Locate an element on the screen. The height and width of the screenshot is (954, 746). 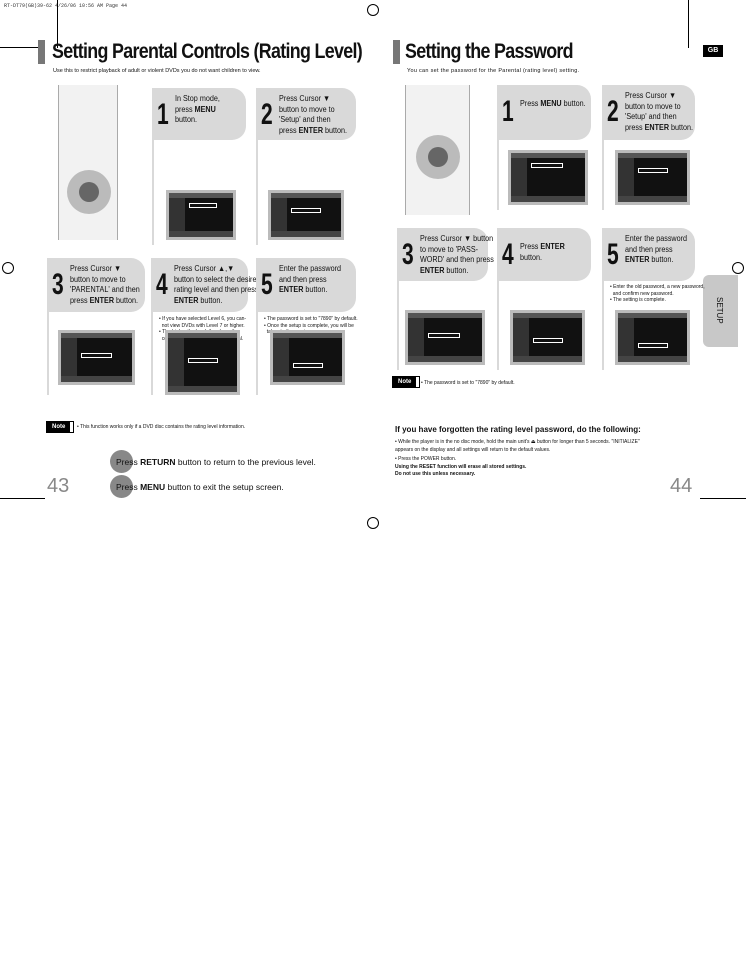
step-4: 4 Press ENTER button. is located at coordinates (544, 254).